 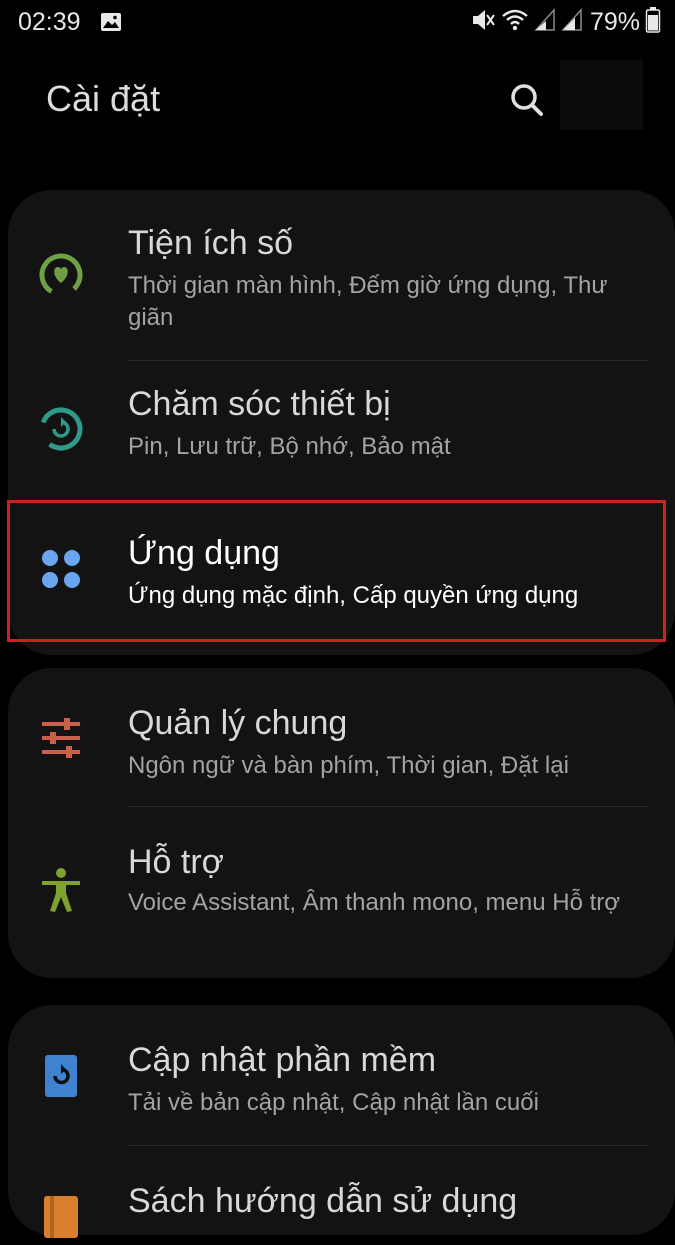 I want to click on item-title: Cập nhật phần mềm, so click(x=282, y=1060).